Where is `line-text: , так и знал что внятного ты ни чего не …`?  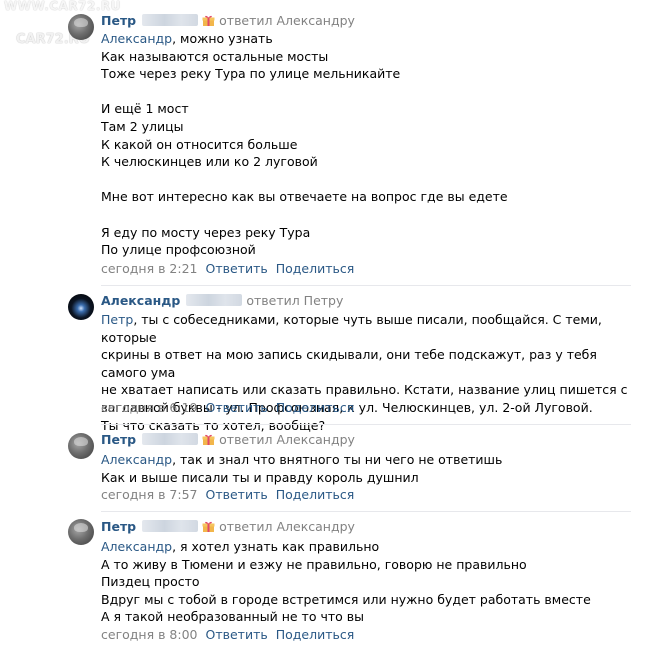 line-text: , так и знал что внятного ты ни чего не … is located at coordinates (337, 459).